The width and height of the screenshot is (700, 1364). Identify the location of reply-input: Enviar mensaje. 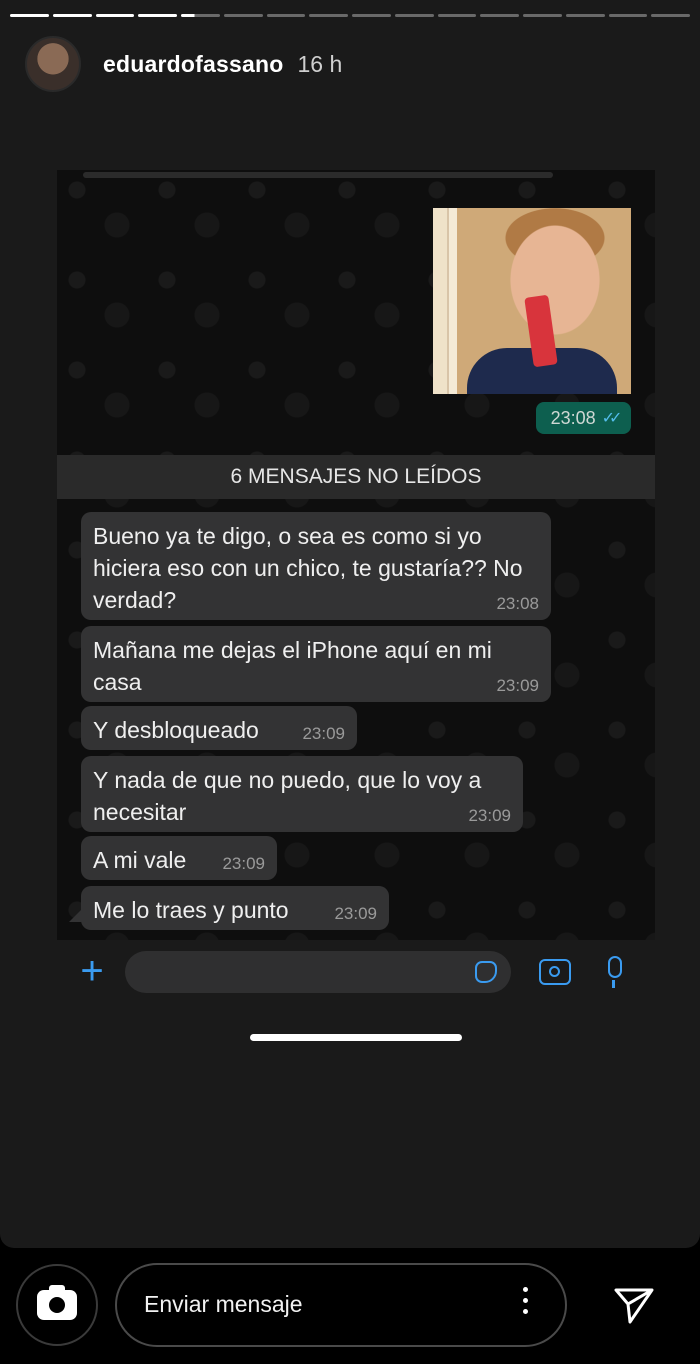
(341, 1305).